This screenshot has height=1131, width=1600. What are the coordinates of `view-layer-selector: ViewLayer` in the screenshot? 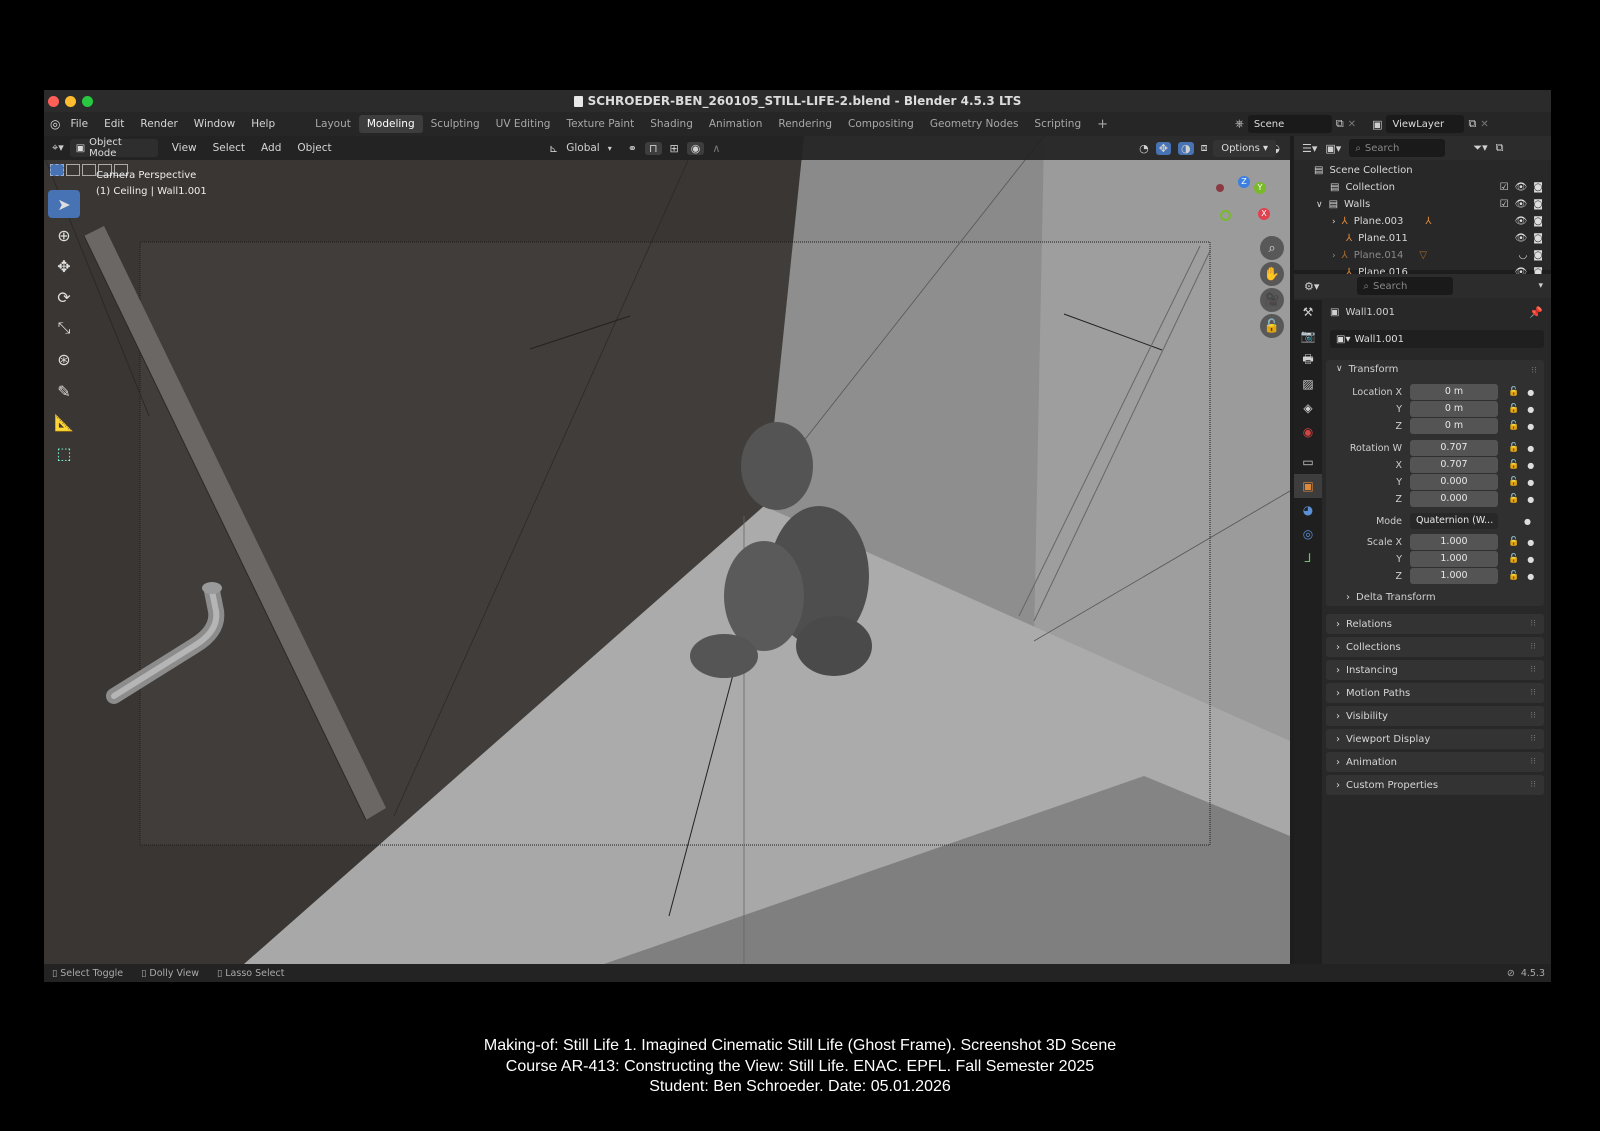 It's located at (1425, 124).